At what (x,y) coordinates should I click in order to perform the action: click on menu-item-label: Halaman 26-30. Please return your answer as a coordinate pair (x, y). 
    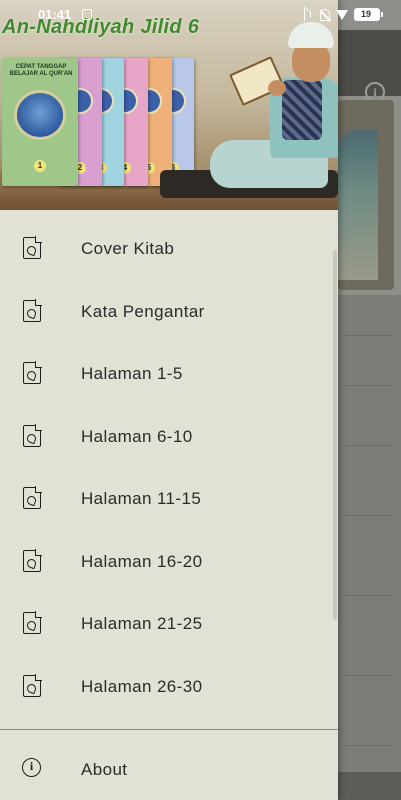
    Looking at the image, I should click on (142, 686).